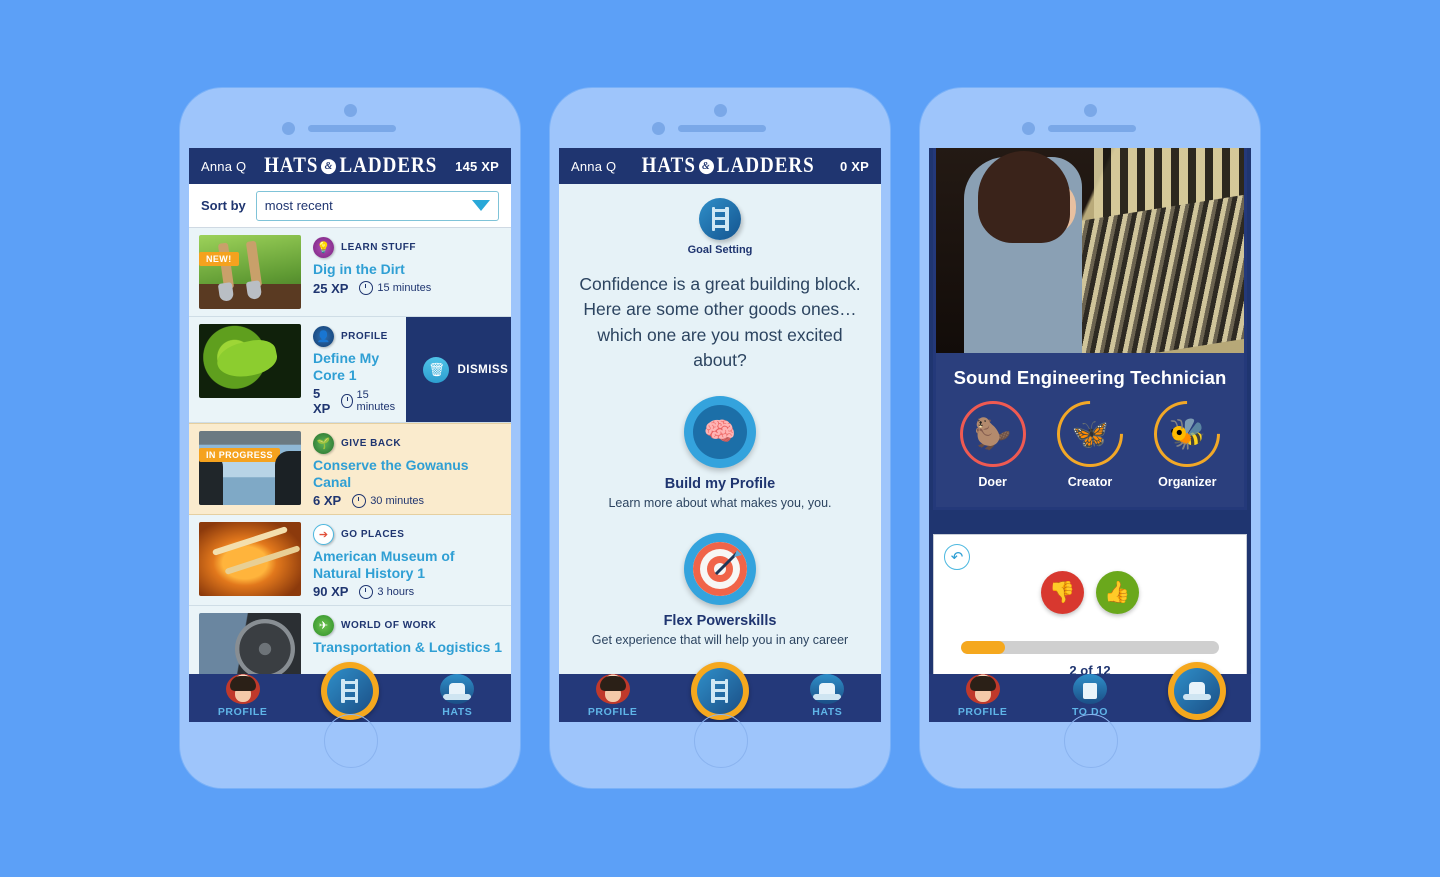  Describe the element at coordinates (396, 591) in the screenshot. I see `card-duration-label: 3 hours` at that location.